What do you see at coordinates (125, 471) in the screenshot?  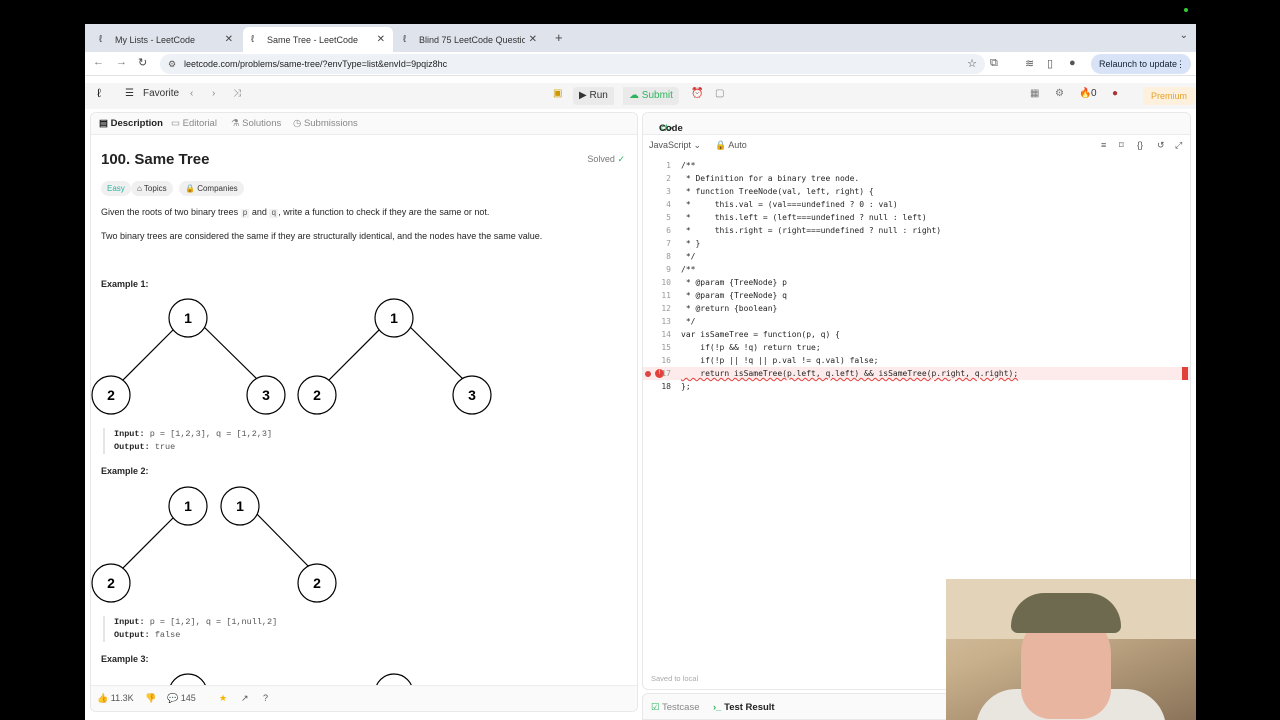 I see `example-heading: Example 2:` at bounding box center [125, 471].